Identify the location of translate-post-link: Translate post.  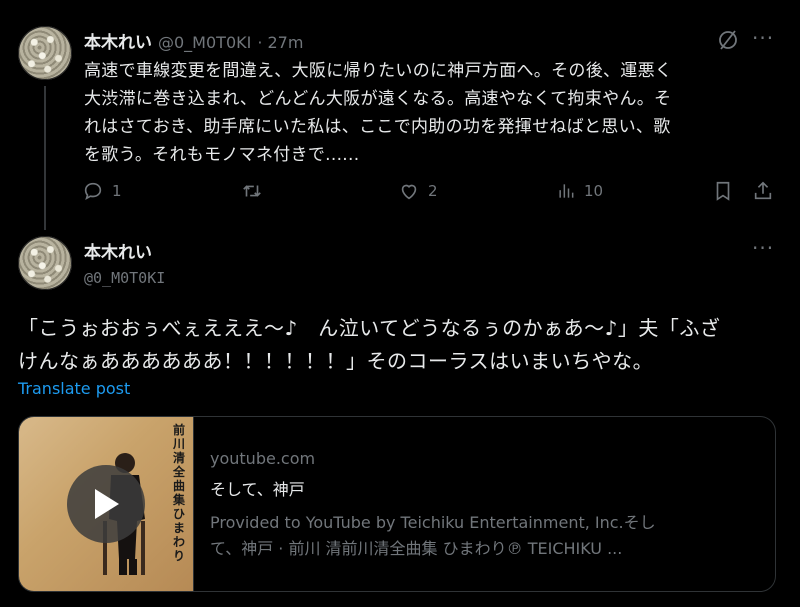
(74, 388).